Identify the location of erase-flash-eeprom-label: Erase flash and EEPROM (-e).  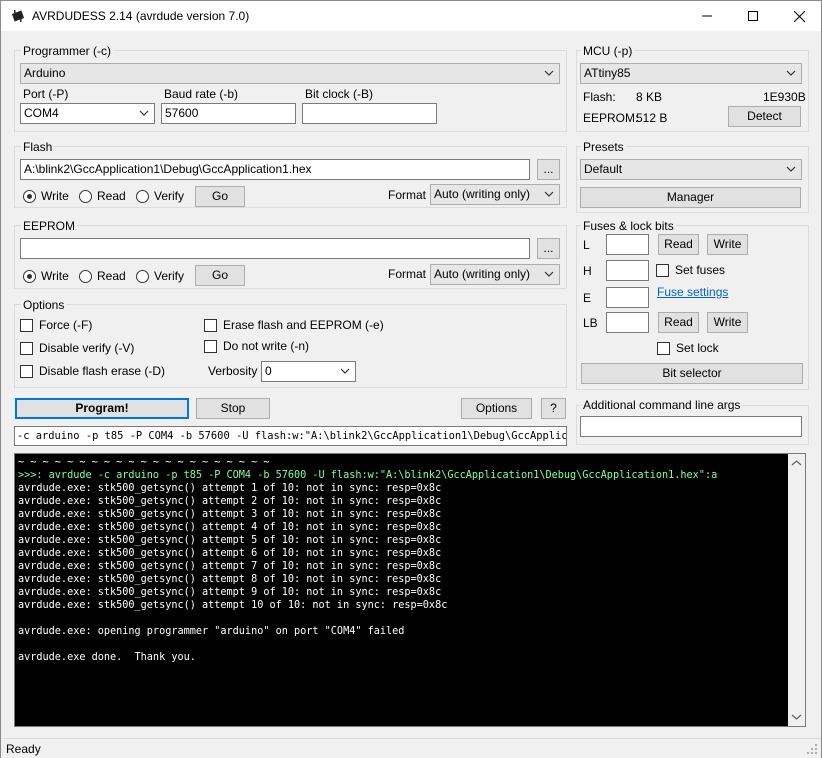
(303, 325).